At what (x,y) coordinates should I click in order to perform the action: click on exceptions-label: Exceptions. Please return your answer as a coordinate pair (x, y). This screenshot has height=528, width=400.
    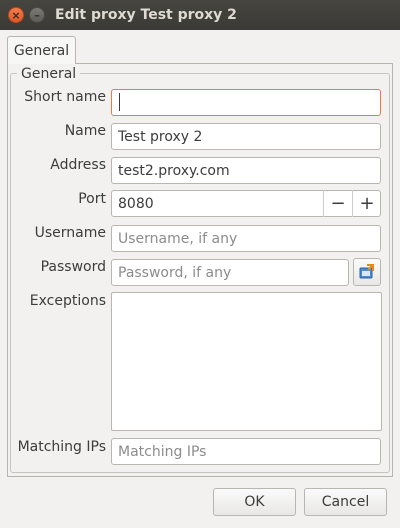
    Looking at the image, I should click on (67, 301).